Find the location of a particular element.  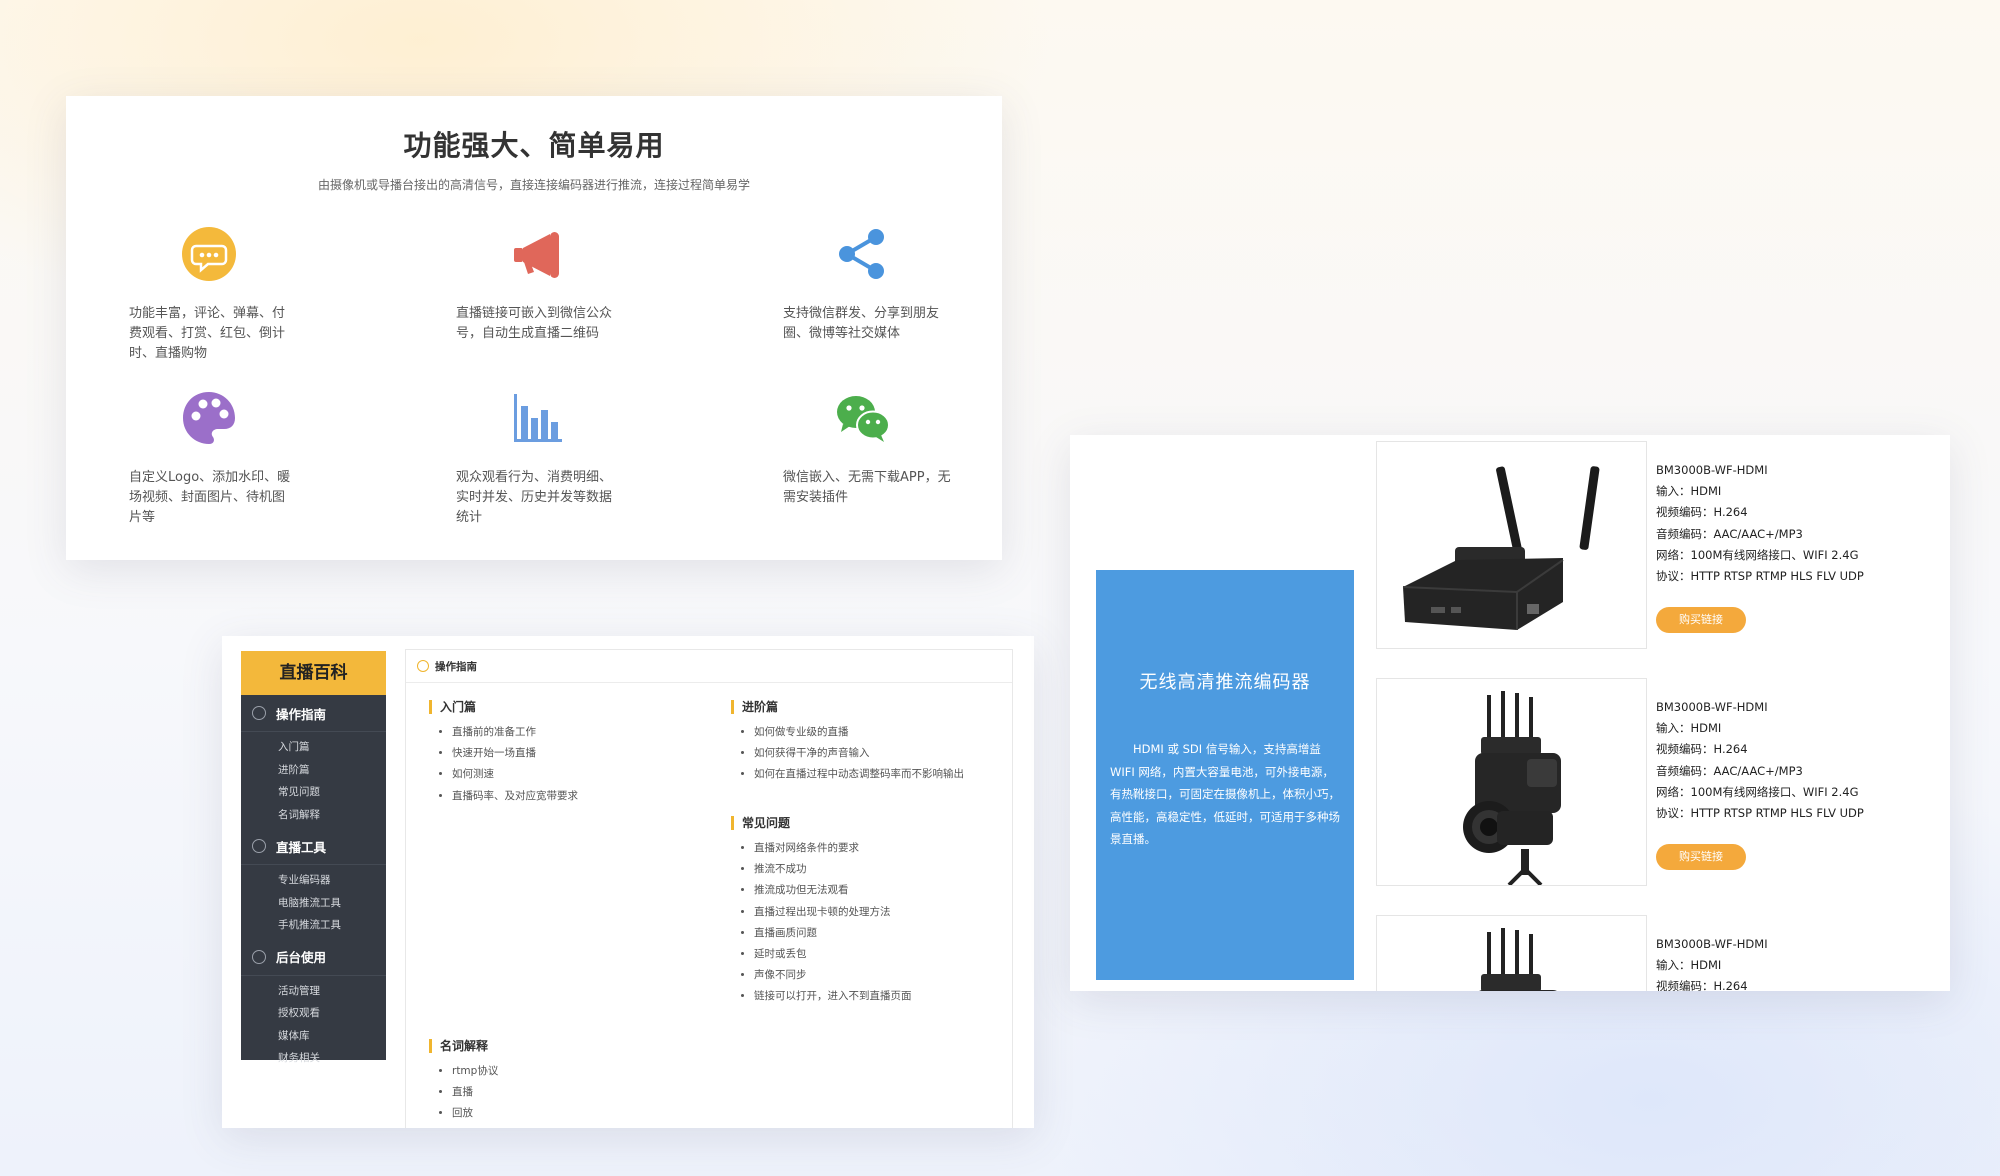

sidebar-section-admin: 后台使用 is located at coordinates (313, 957).